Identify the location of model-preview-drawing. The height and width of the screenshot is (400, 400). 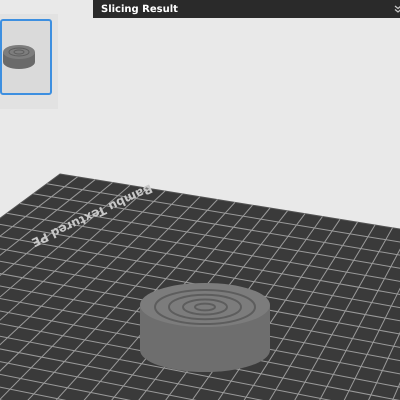
(19, 57).